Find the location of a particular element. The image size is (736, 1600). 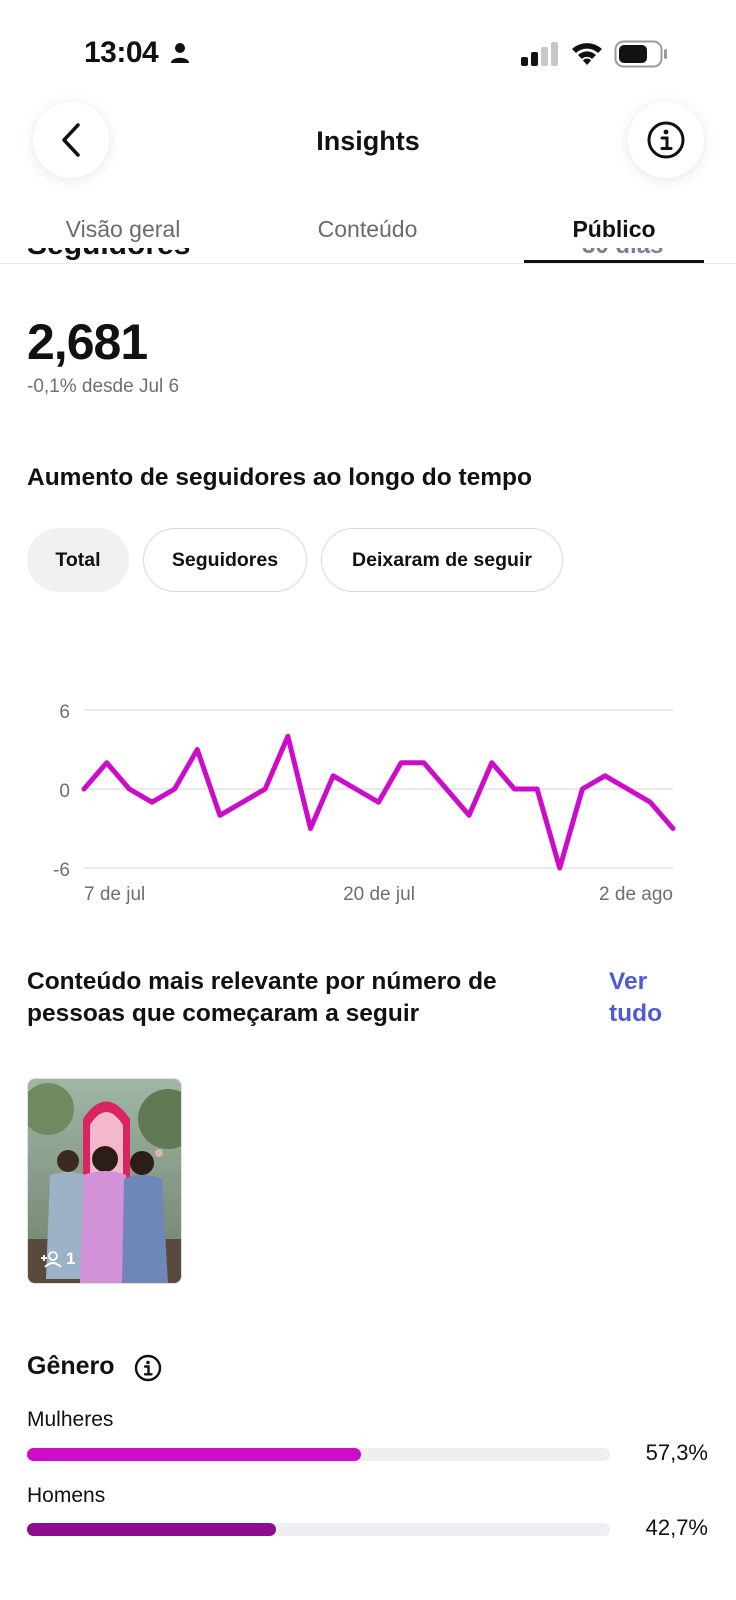

post-thumbnail: 1 is located at coordinates (104, 1181).